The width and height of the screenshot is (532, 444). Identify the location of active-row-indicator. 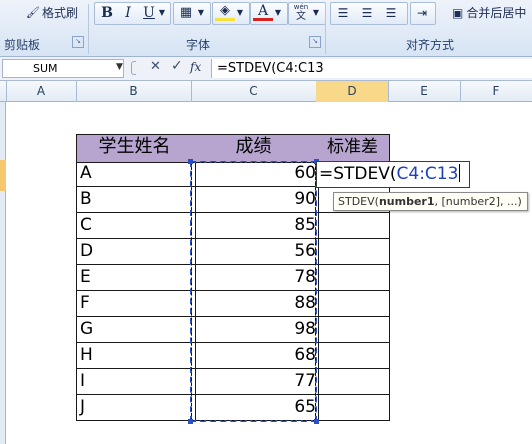
(3, 175).